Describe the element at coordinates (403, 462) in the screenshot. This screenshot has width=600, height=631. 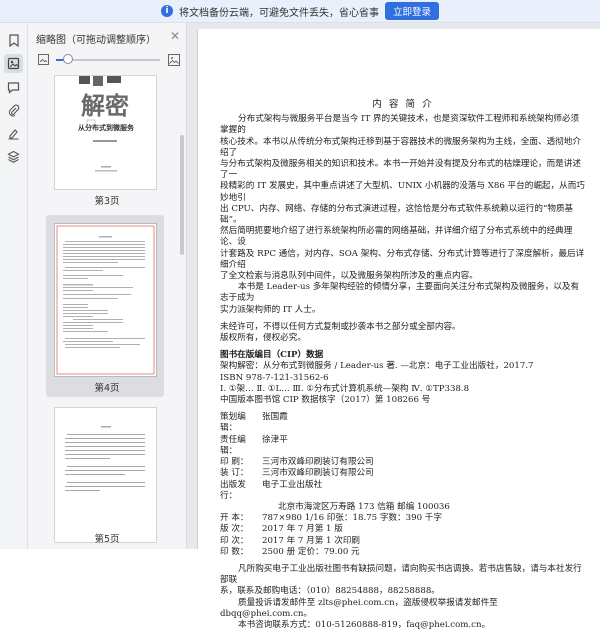
I see `publication-row: 印 刷： 三河市双峰印刷装订有限公司` at that location.